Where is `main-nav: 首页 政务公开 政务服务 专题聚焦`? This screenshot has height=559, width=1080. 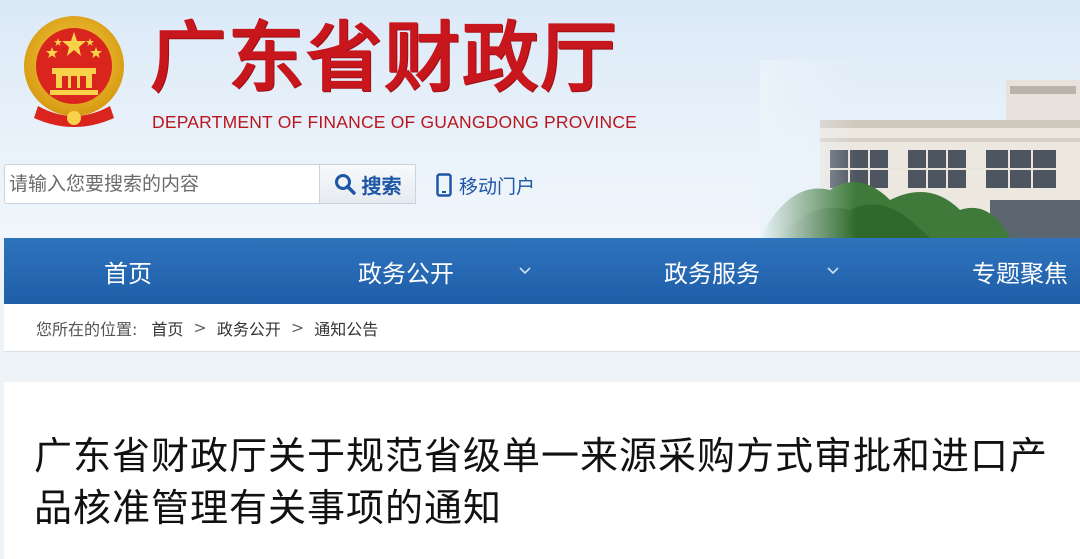
main-nav: 首页 政务公开 政务服务 专题聚焦 is located at coordinates (542, 271).